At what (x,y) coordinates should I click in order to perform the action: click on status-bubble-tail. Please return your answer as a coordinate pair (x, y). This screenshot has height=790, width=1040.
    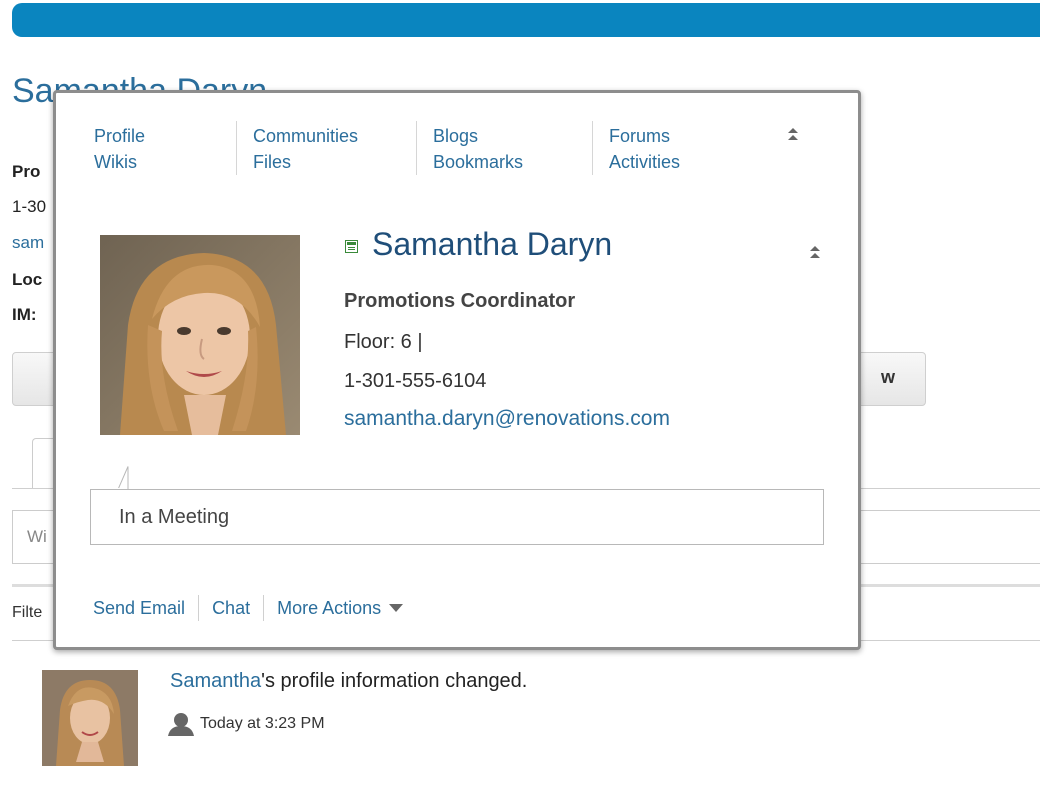
    Looking at the image, I should click on (109, 478).